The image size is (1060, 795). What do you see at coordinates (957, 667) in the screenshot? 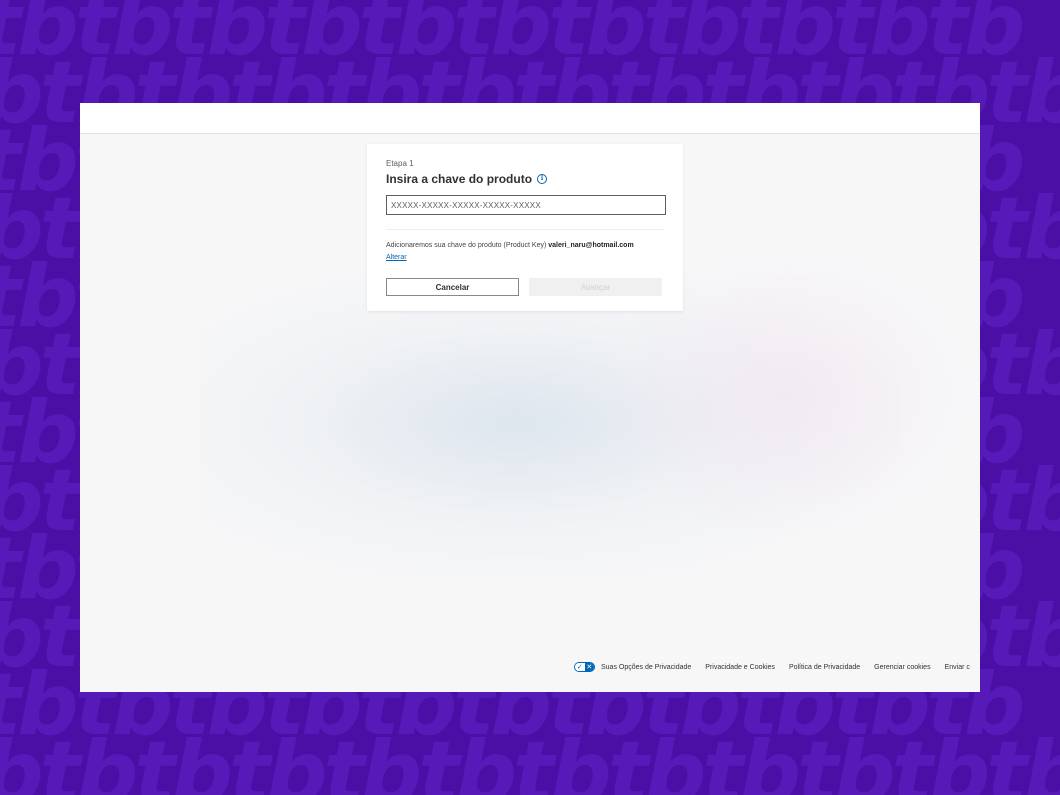
I see `footer-send-link: Enviar c` at bounding box center [957, 667].